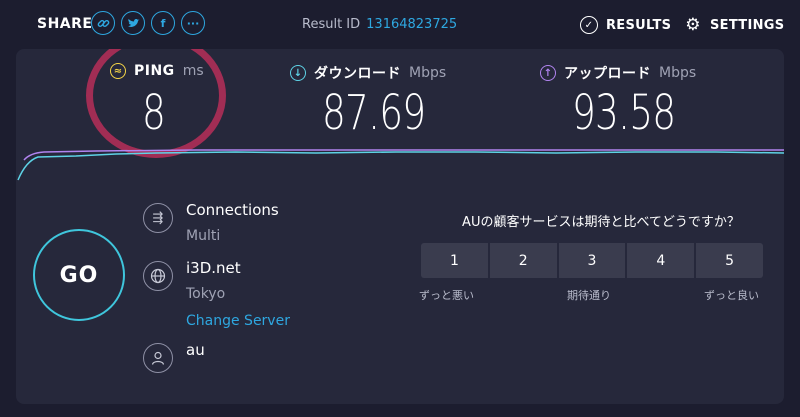  I want to click on server-name: i3D.net, so click(213, 268).